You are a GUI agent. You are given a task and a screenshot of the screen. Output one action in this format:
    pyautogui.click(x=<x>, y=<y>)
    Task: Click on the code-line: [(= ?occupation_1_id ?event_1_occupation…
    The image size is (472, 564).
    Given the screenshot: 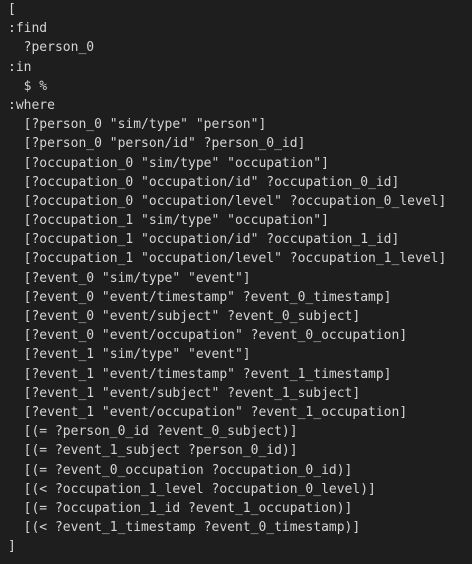 What is the action you would take?
    pyautogui.click(x=180, y=508)
    